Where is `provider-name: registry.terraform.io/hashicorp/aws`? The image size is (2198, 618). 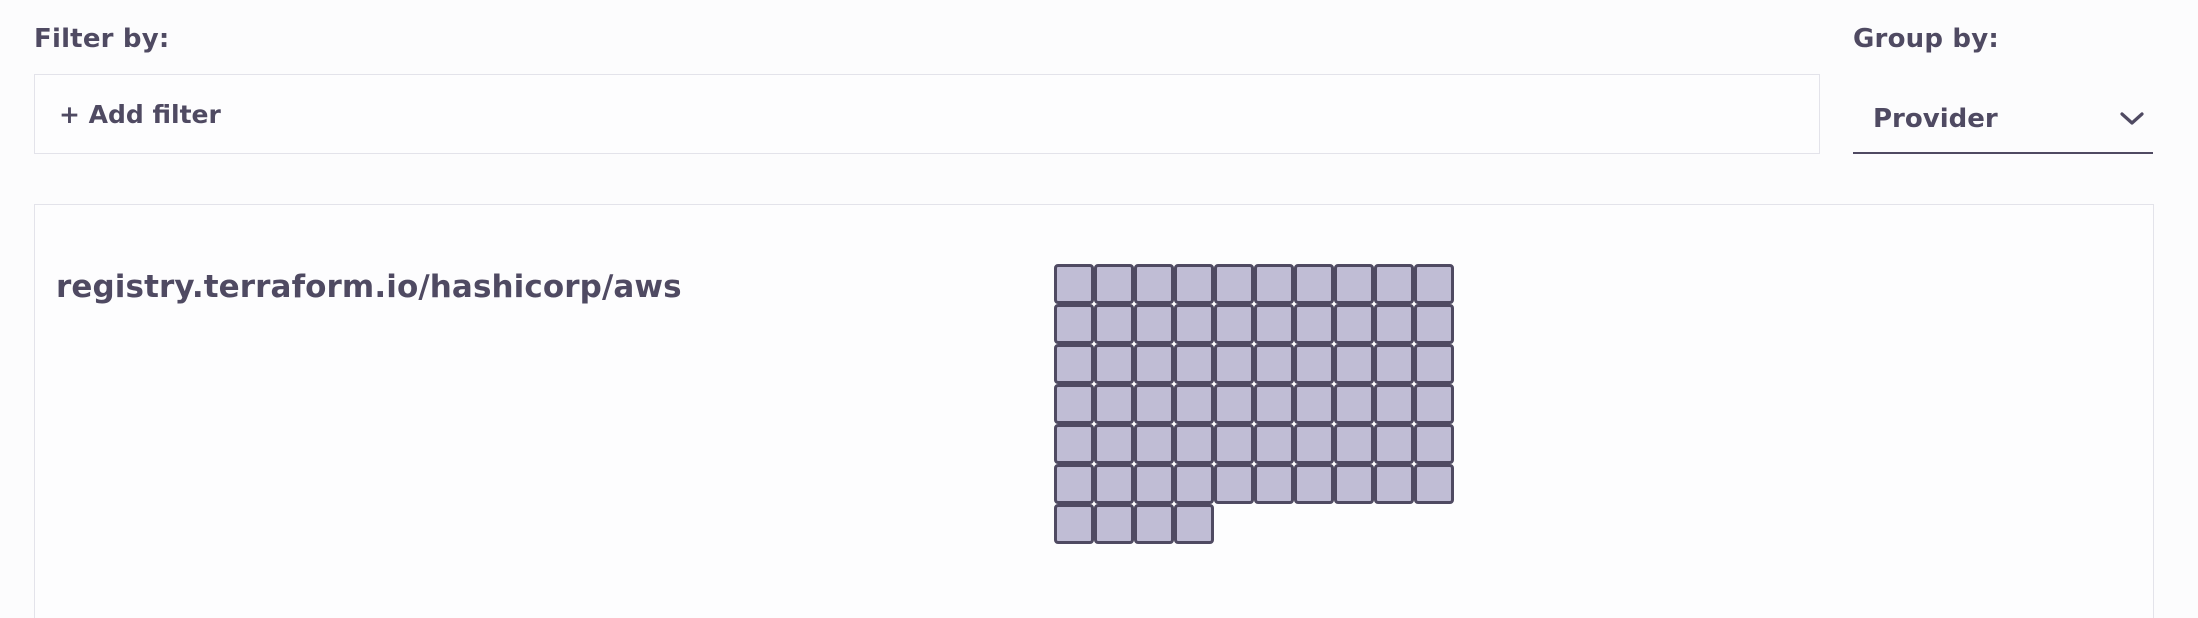 provider-name: registry.terraform.io/hashicorp/aws is located at coordinates (369, 287).